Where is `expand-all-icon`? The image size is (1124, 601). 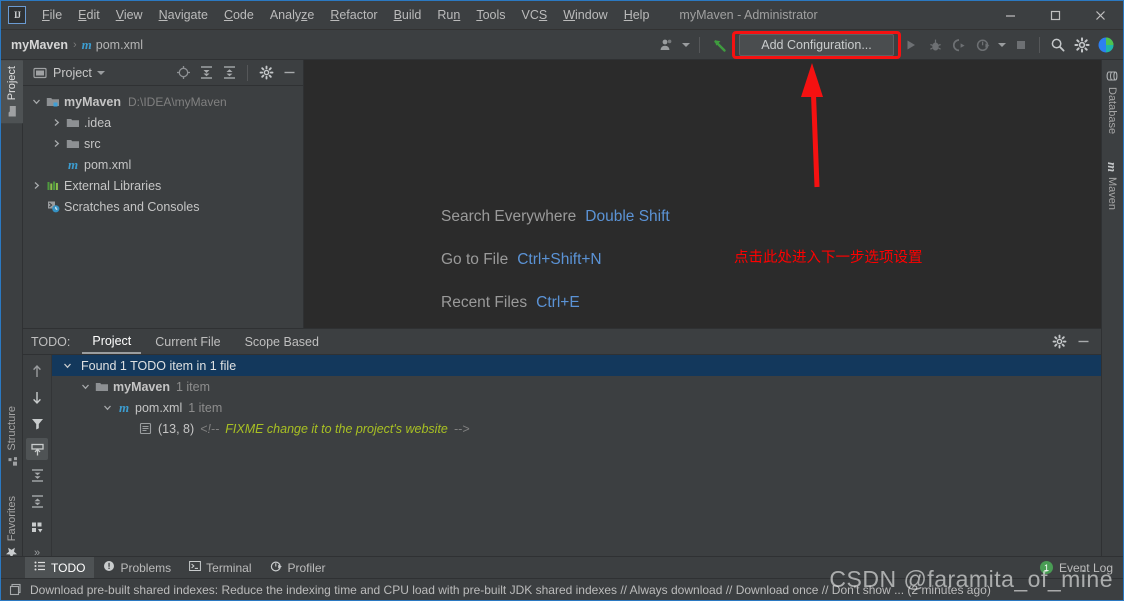
expand-all-icon is located at coordinates (206, 73).